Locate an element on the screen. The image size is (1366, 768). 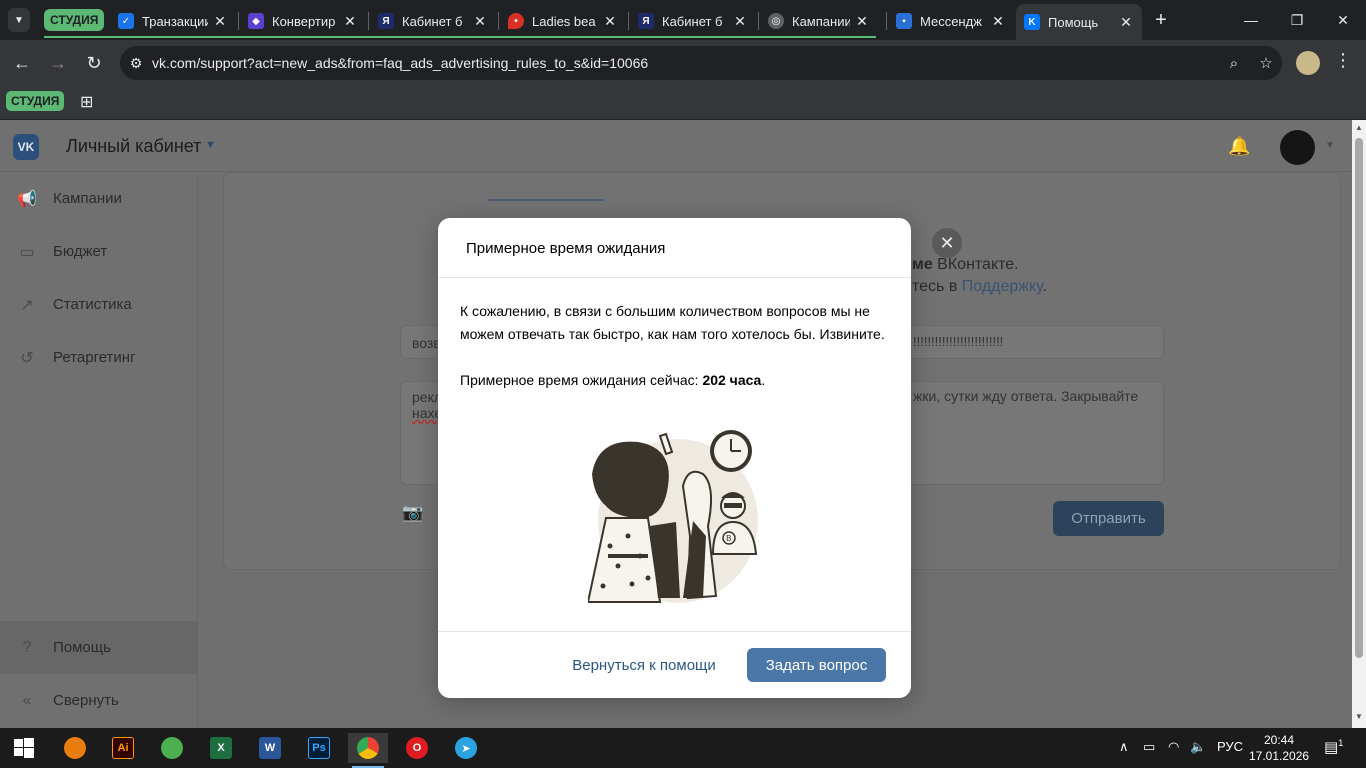
send-button: Отправить is located at coordinates (1108, 518).